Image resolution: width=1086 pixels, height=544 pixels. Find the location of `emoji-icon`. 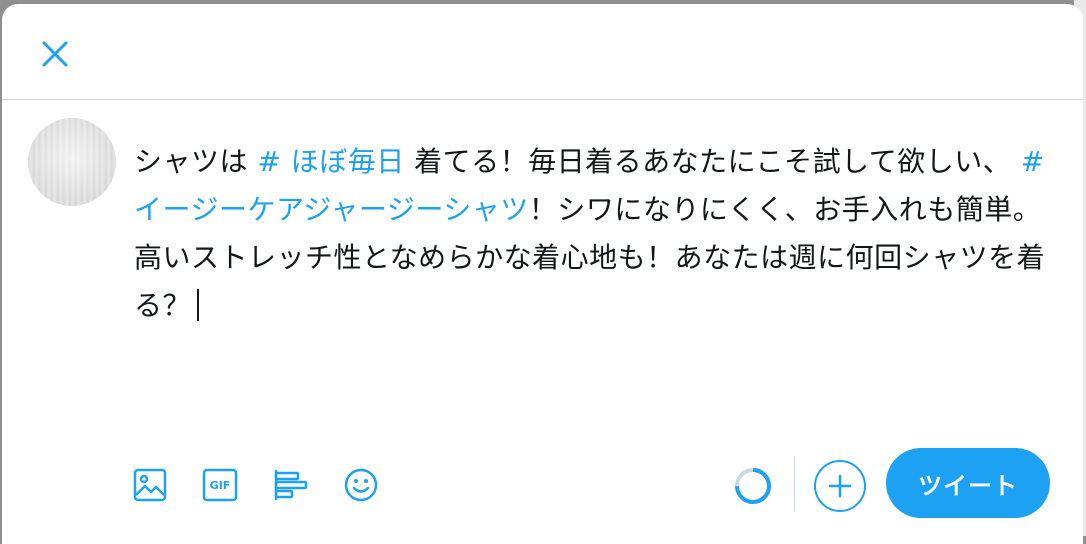

emoji-icon is located at coordinates (361, 485).